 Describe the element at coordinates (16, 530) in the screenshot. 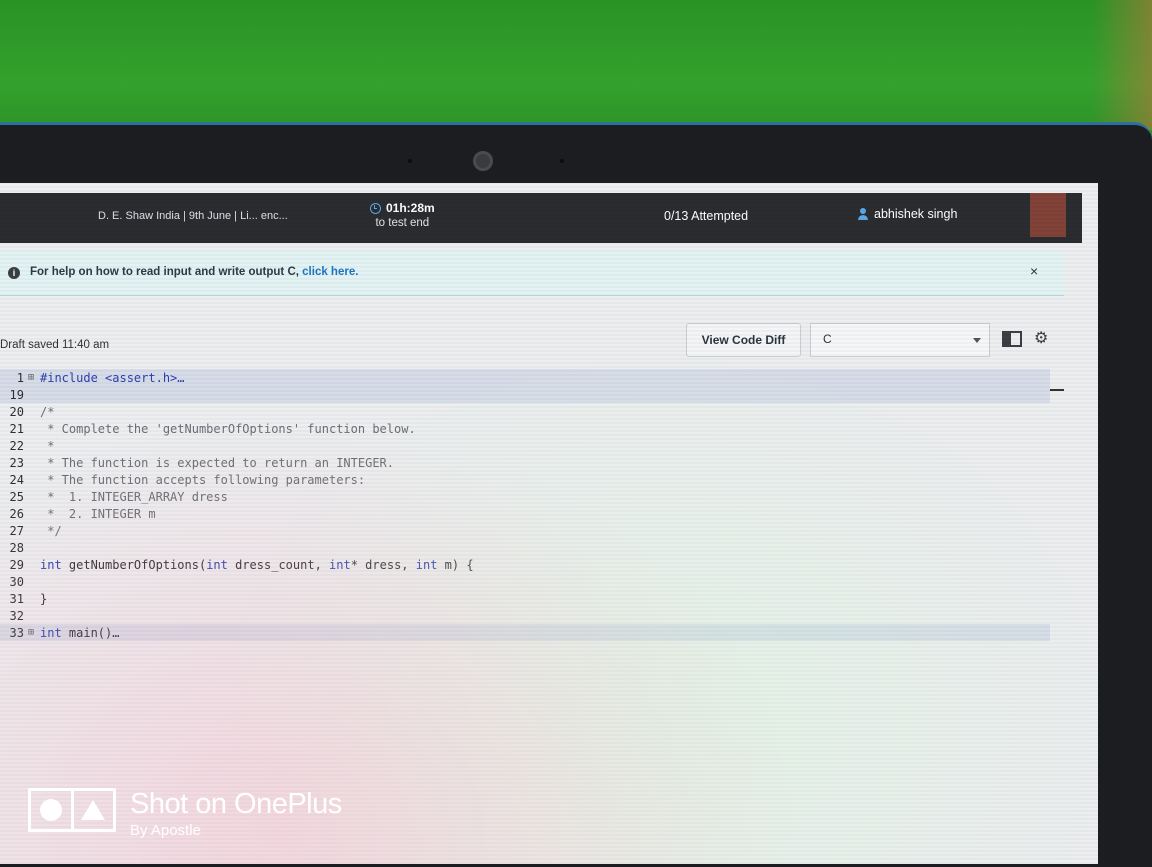

I see `line-number: 27` at that location.